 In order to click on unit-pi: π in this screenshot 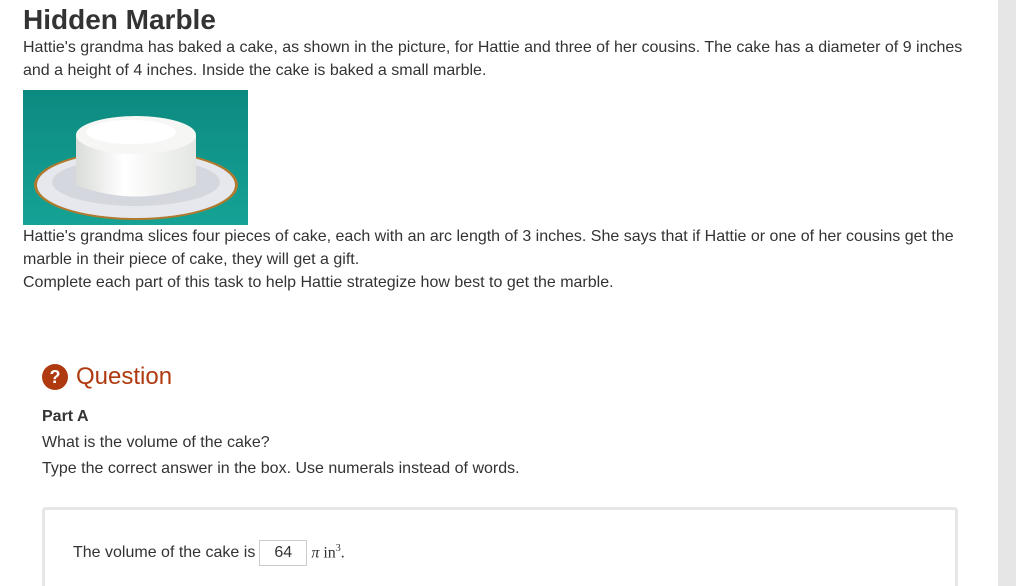, I will do `click(315, 553)`.